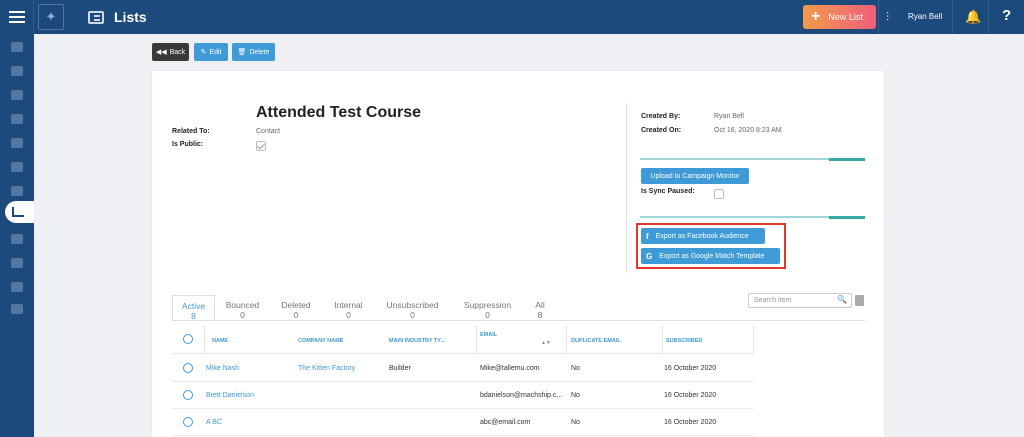 The width and height of the screenshot is (1024, 437). I want to click on sync-paused-checkbox, so click(719, 194).